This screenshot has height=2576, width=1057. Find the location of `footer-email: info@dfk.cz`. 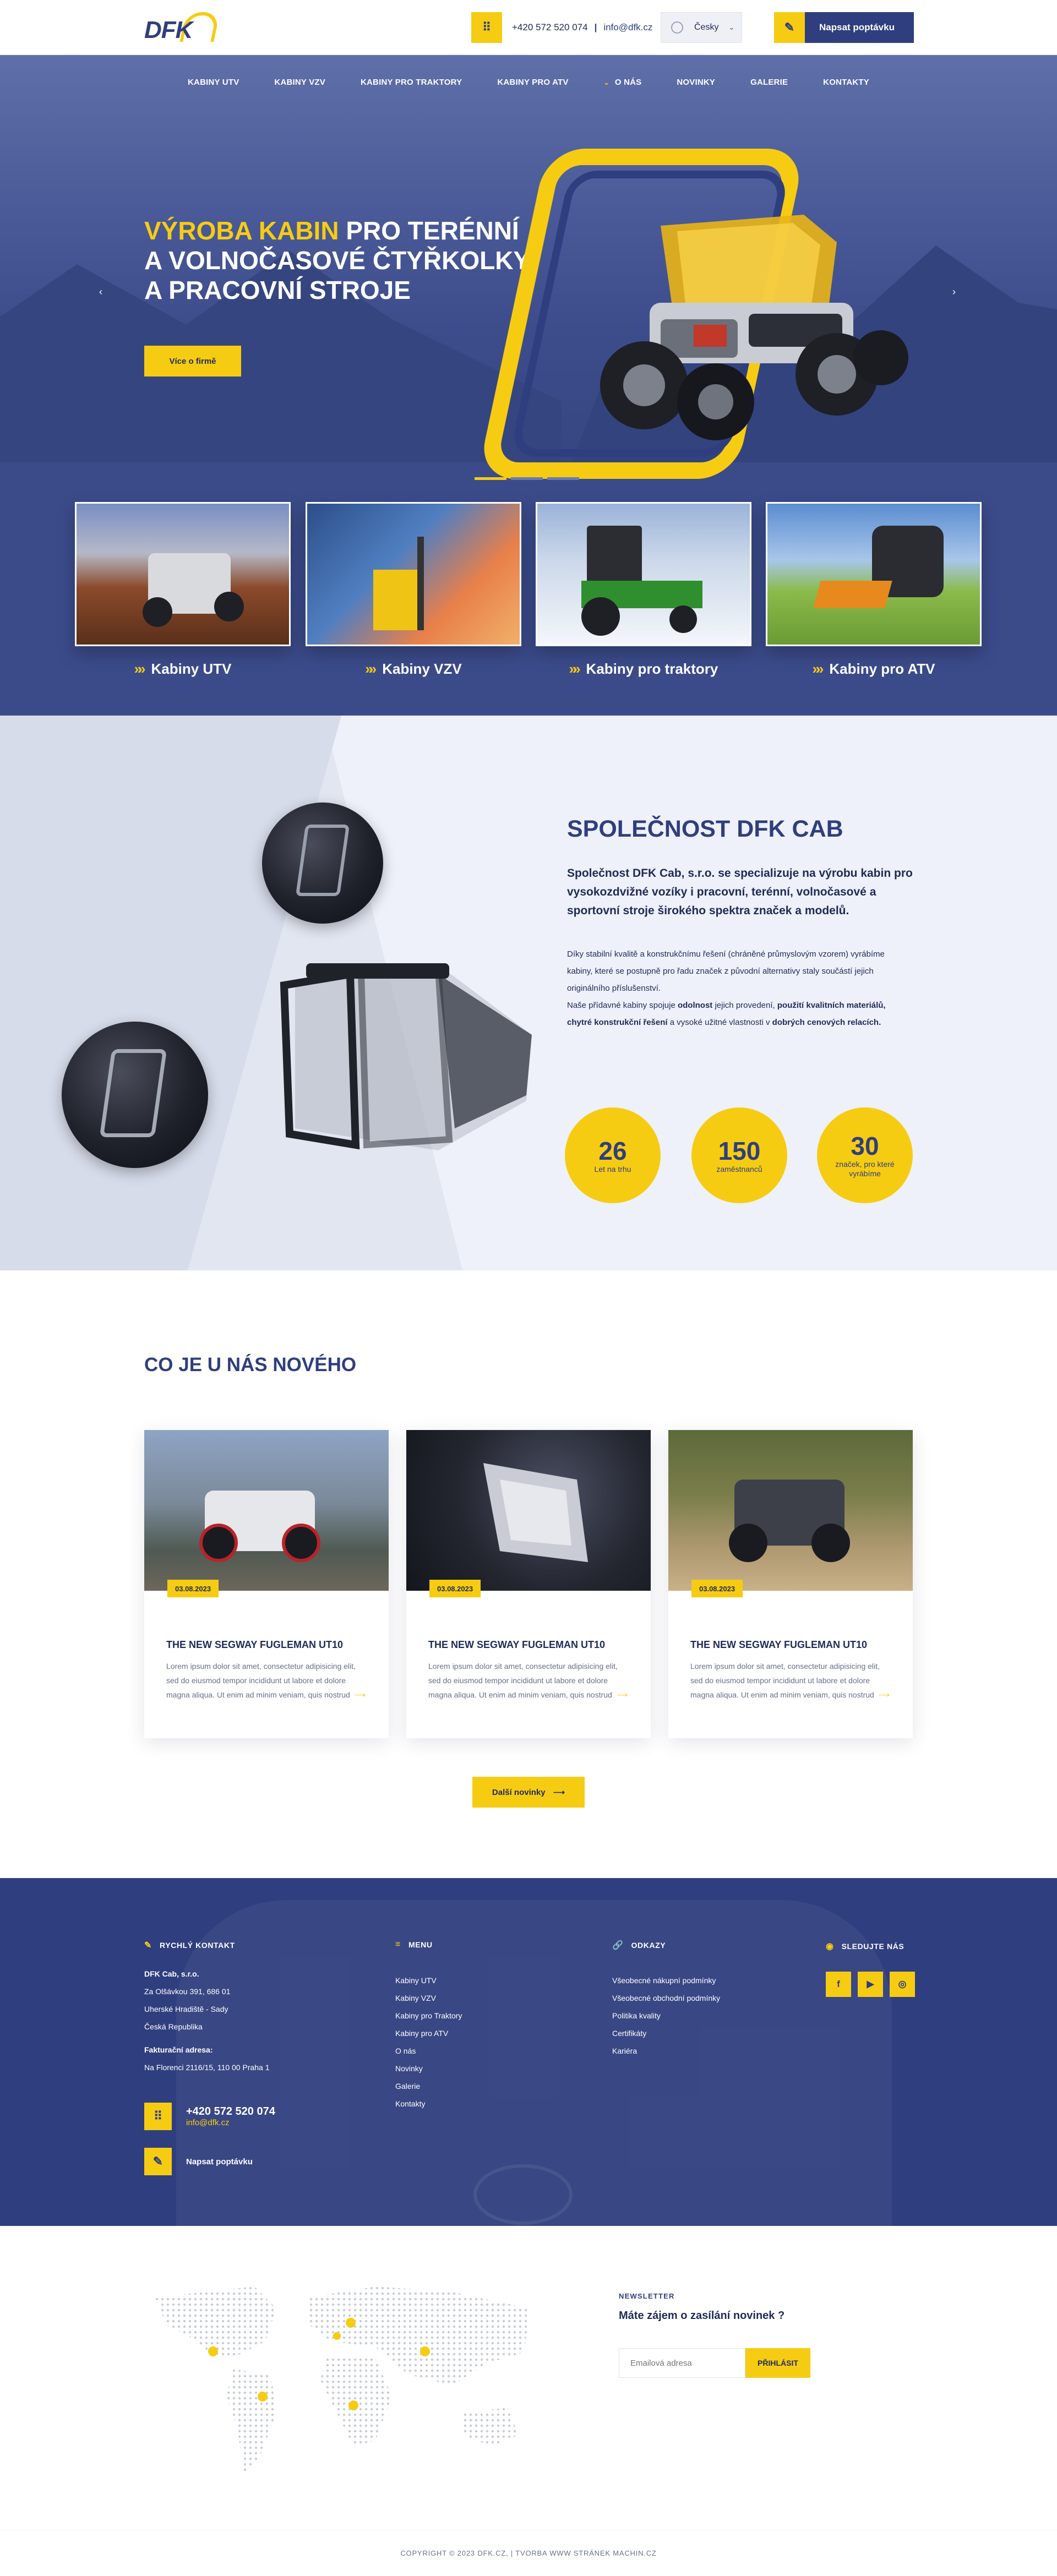

footer-email: info@dfk.cz is located at coordinates (231, 2122).